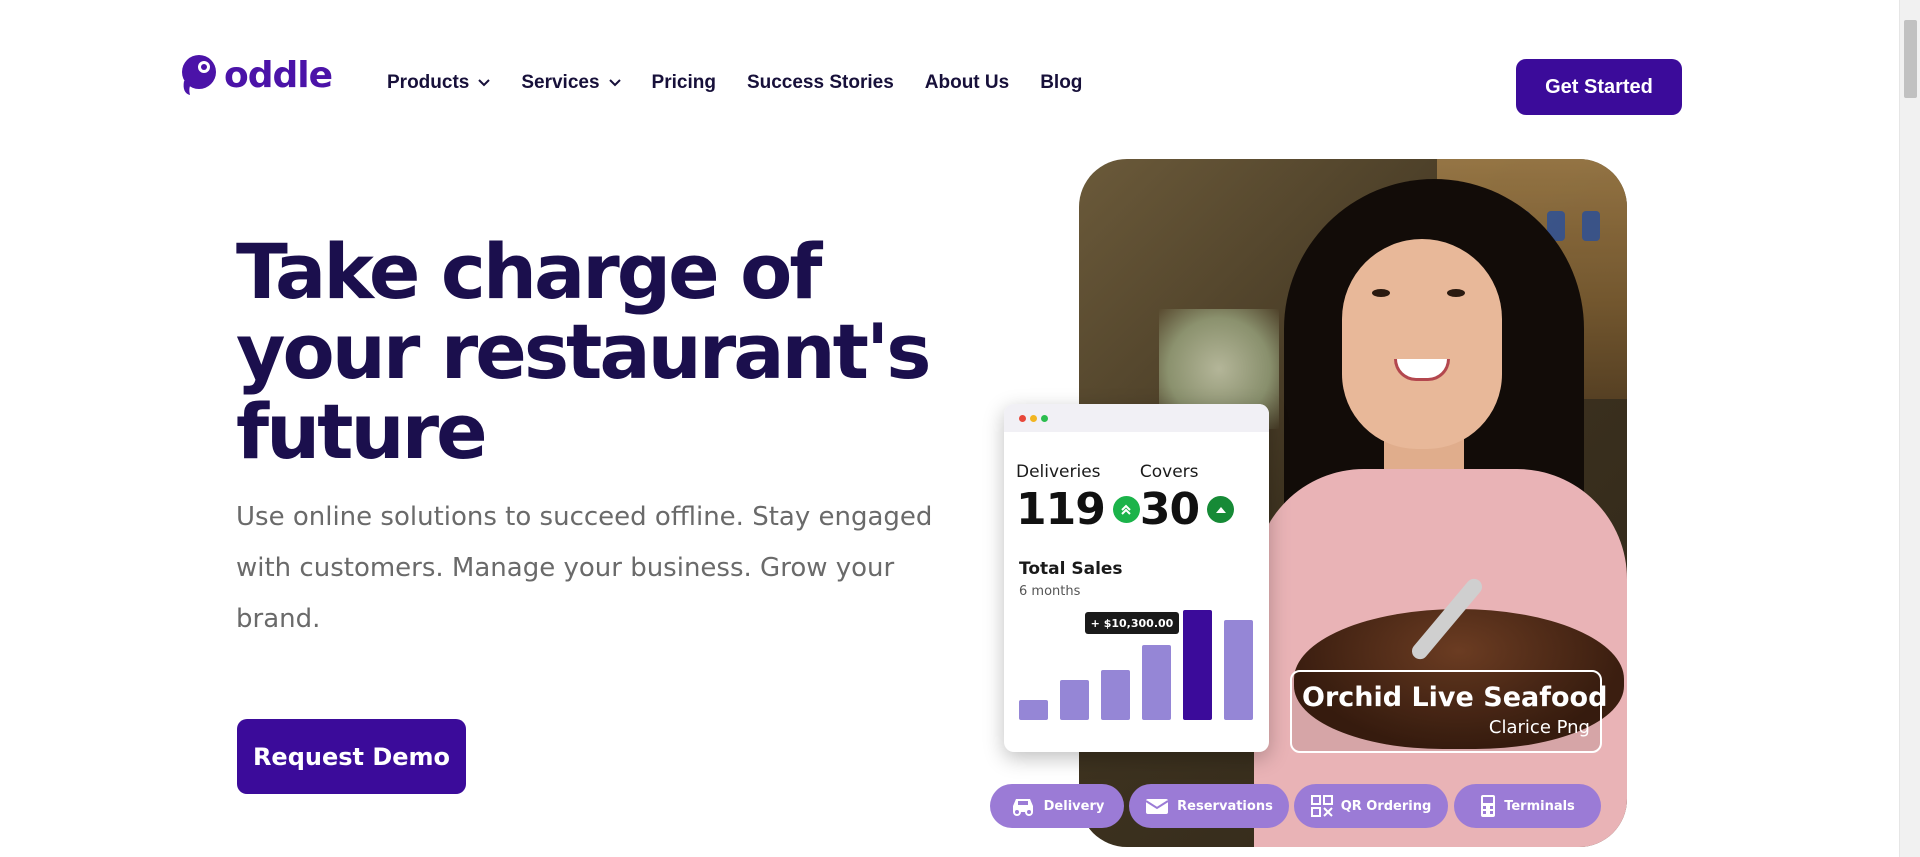 This screenshot has height=857, width=1920. I want to click on pill-qr-ordering-label: QR Ordering, so click(1386, 806).